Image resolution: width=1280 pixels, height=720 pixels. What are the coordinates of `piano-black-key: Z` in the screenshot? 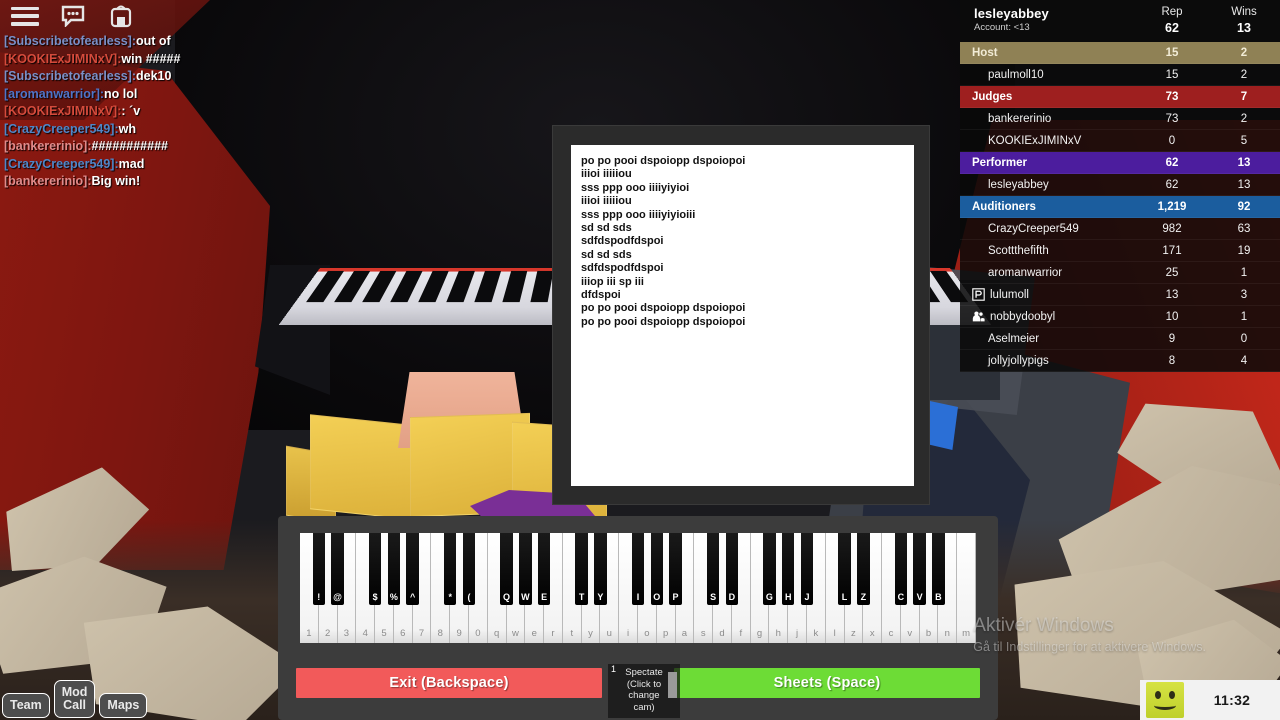 It's located at (863, 569).